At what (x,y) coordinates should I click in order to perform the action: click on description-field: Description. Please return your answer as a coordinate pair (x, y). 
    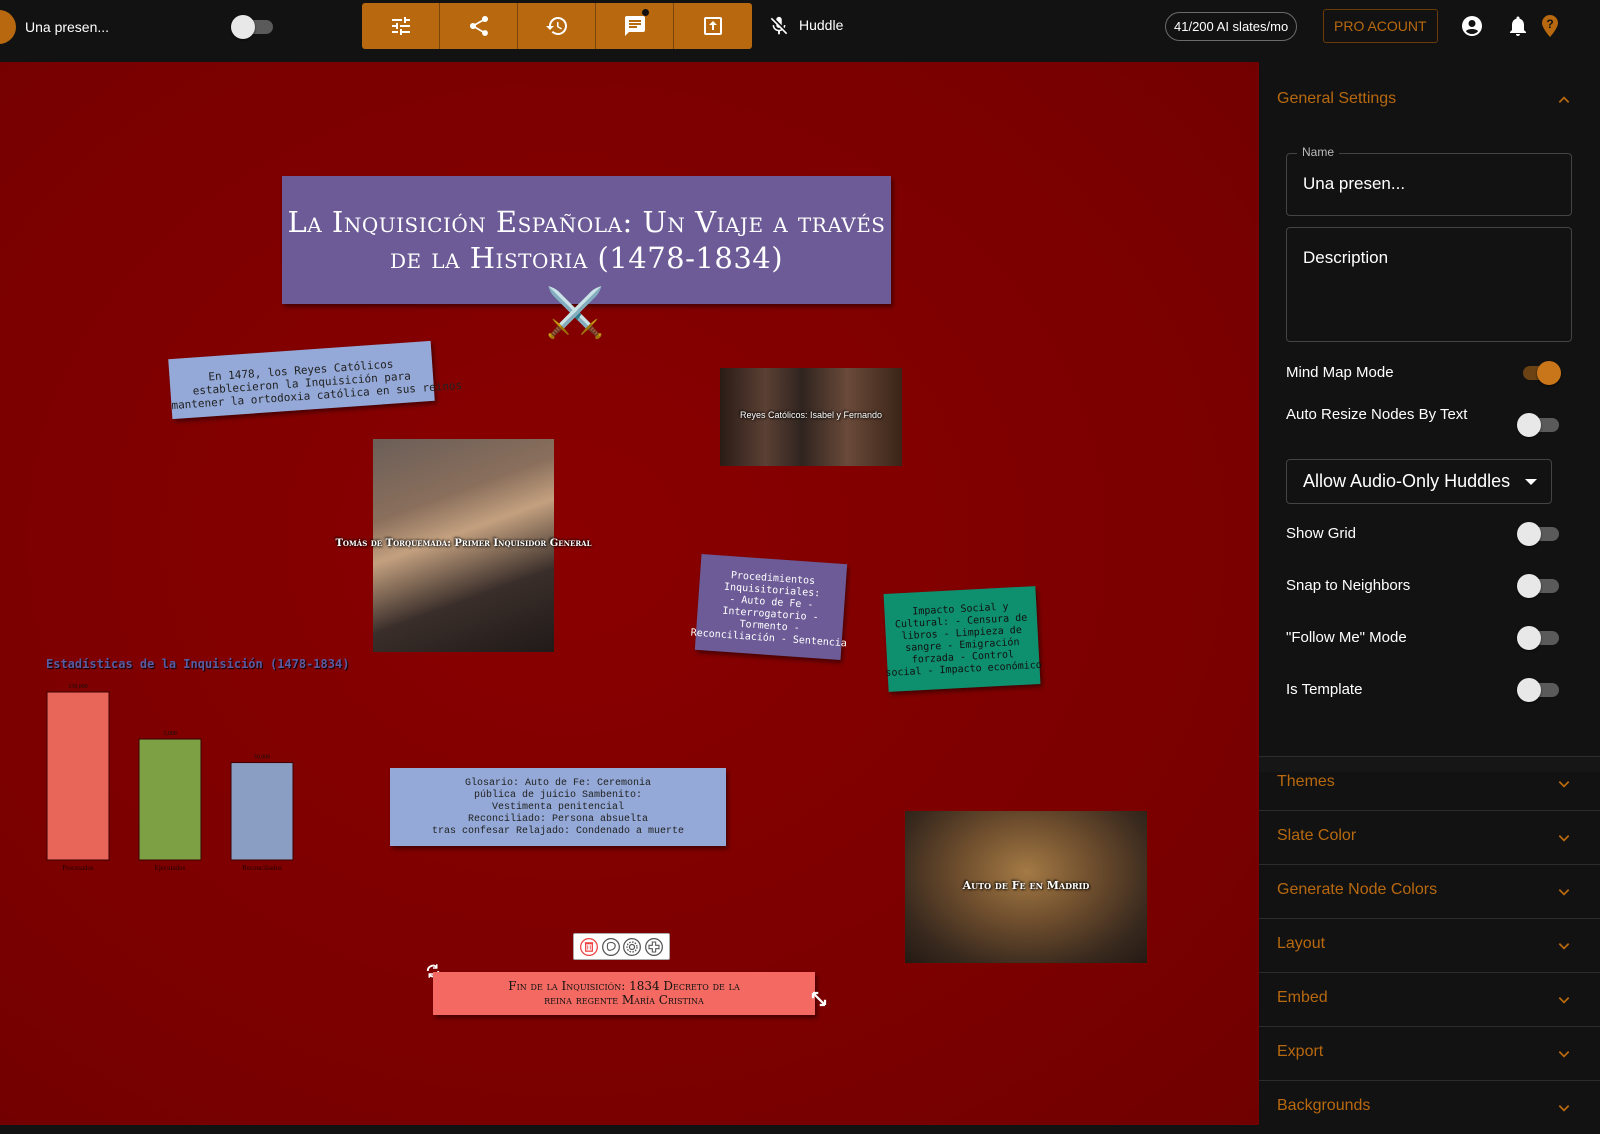
    Looking at the image, I should click on (1429, 284).